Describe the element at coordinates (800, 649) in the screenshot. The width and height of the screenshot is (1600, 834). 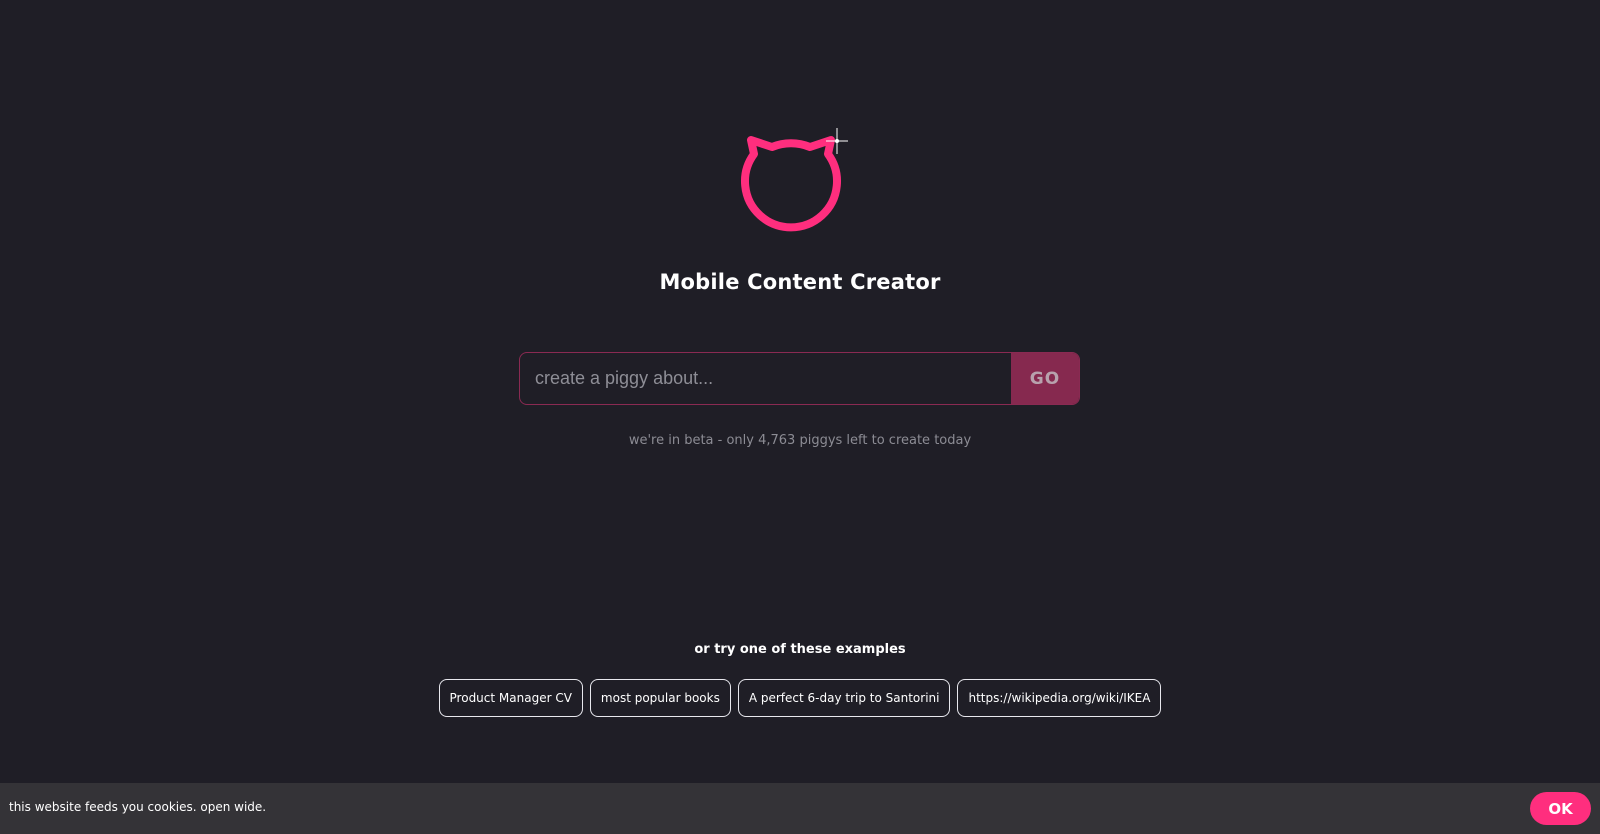
I see `examples-heading: or try one of these examples` at that location.